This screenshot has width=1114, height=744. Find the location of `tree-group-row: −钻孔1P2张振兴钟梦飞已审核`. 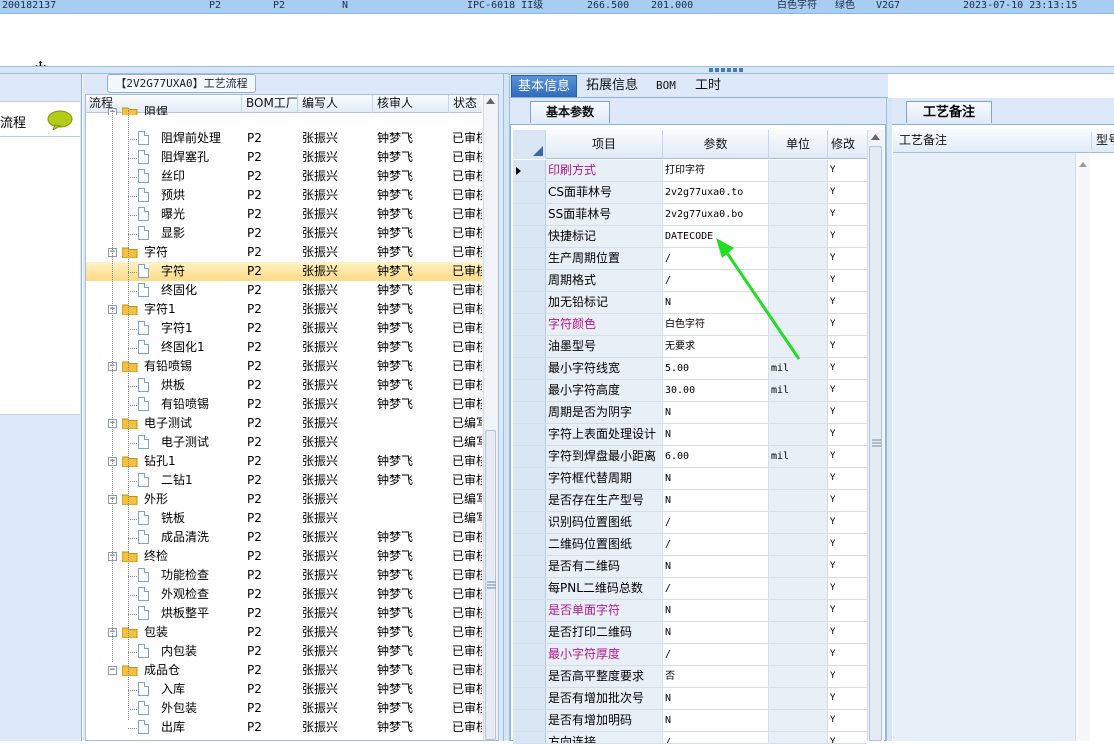

tree-group-row: −钻孔1P2张振兴钟梦飞已审核 is located at coordinates (284, 461).